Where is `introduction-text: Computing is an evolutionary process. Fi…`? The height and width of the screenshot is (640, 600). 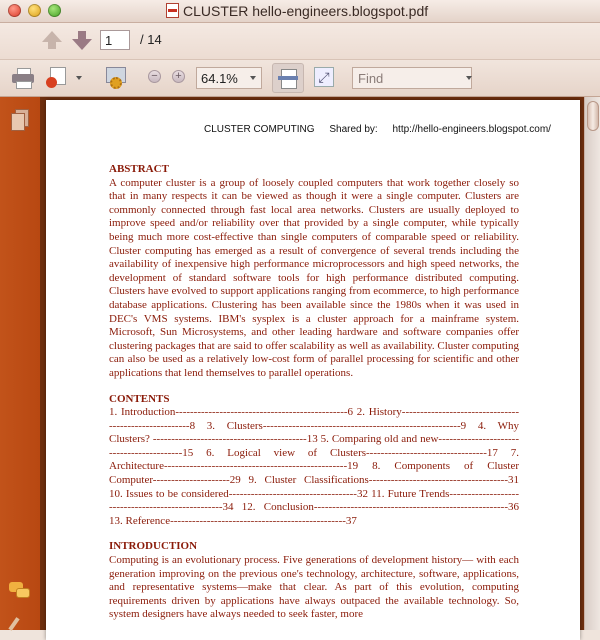 introduction-text: Computing is an evolutionary process. Fi… is located at coordinates (314, 587).